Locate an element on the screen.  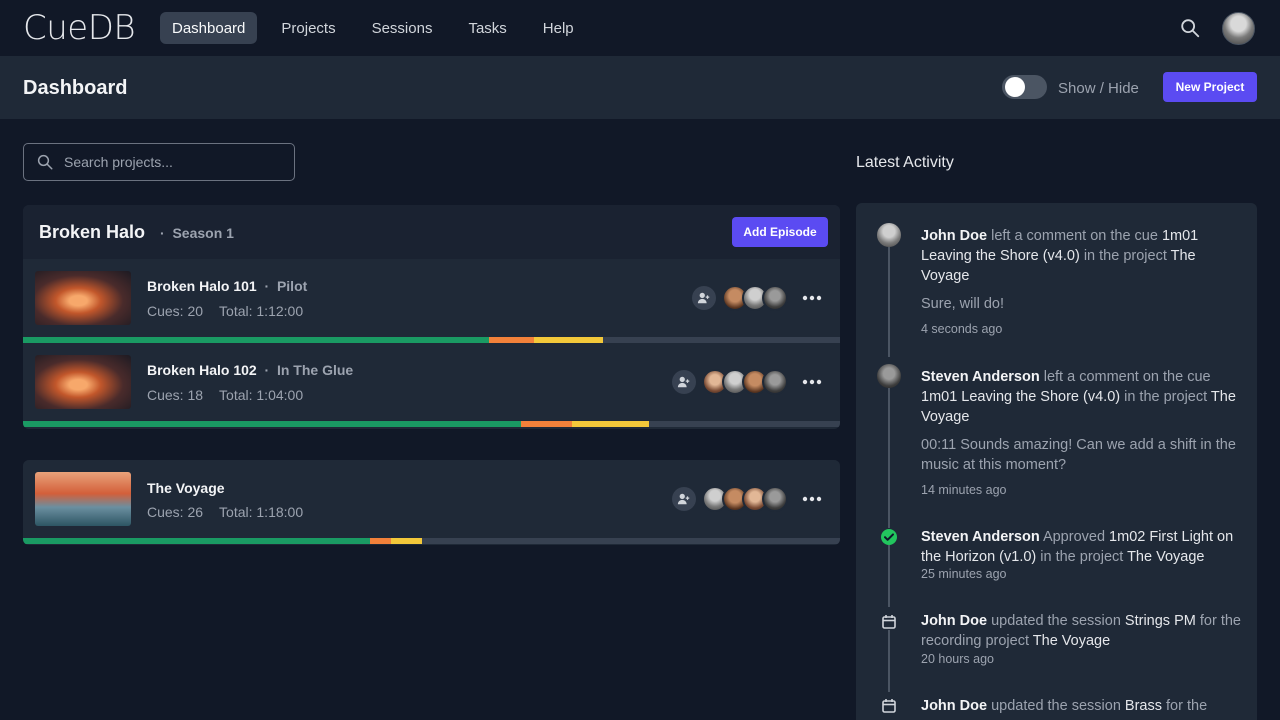
nav-dashboard: Dashboard is located at coordinates (209, 28).